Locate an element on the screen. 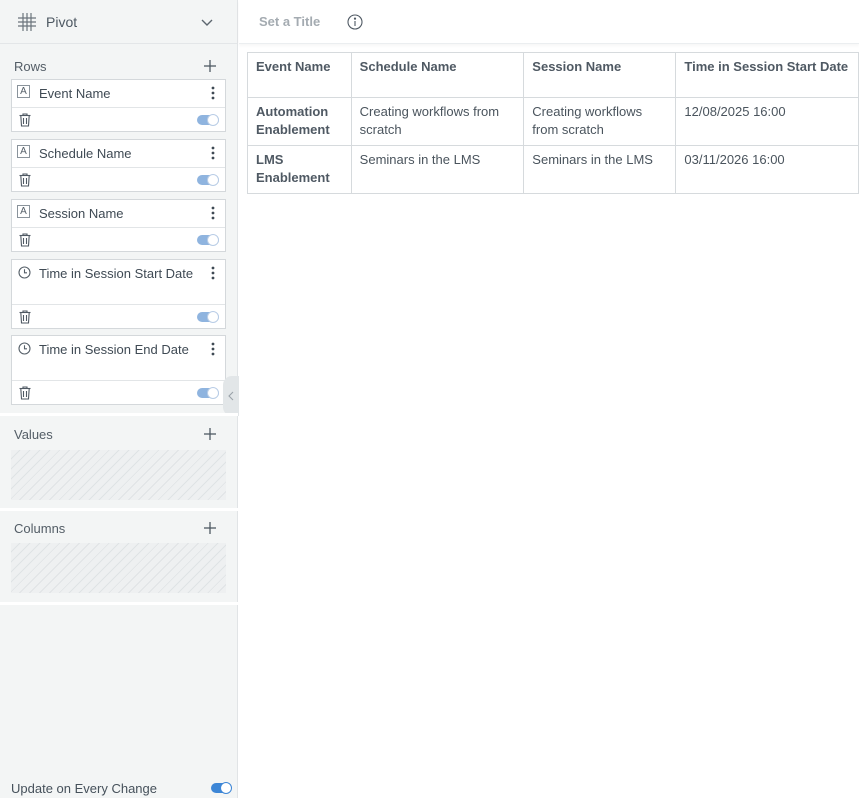 The height and width of the screenshot is (798, 859). row-field-card: Time in Session Start Date is located at coordinates (118, 294).